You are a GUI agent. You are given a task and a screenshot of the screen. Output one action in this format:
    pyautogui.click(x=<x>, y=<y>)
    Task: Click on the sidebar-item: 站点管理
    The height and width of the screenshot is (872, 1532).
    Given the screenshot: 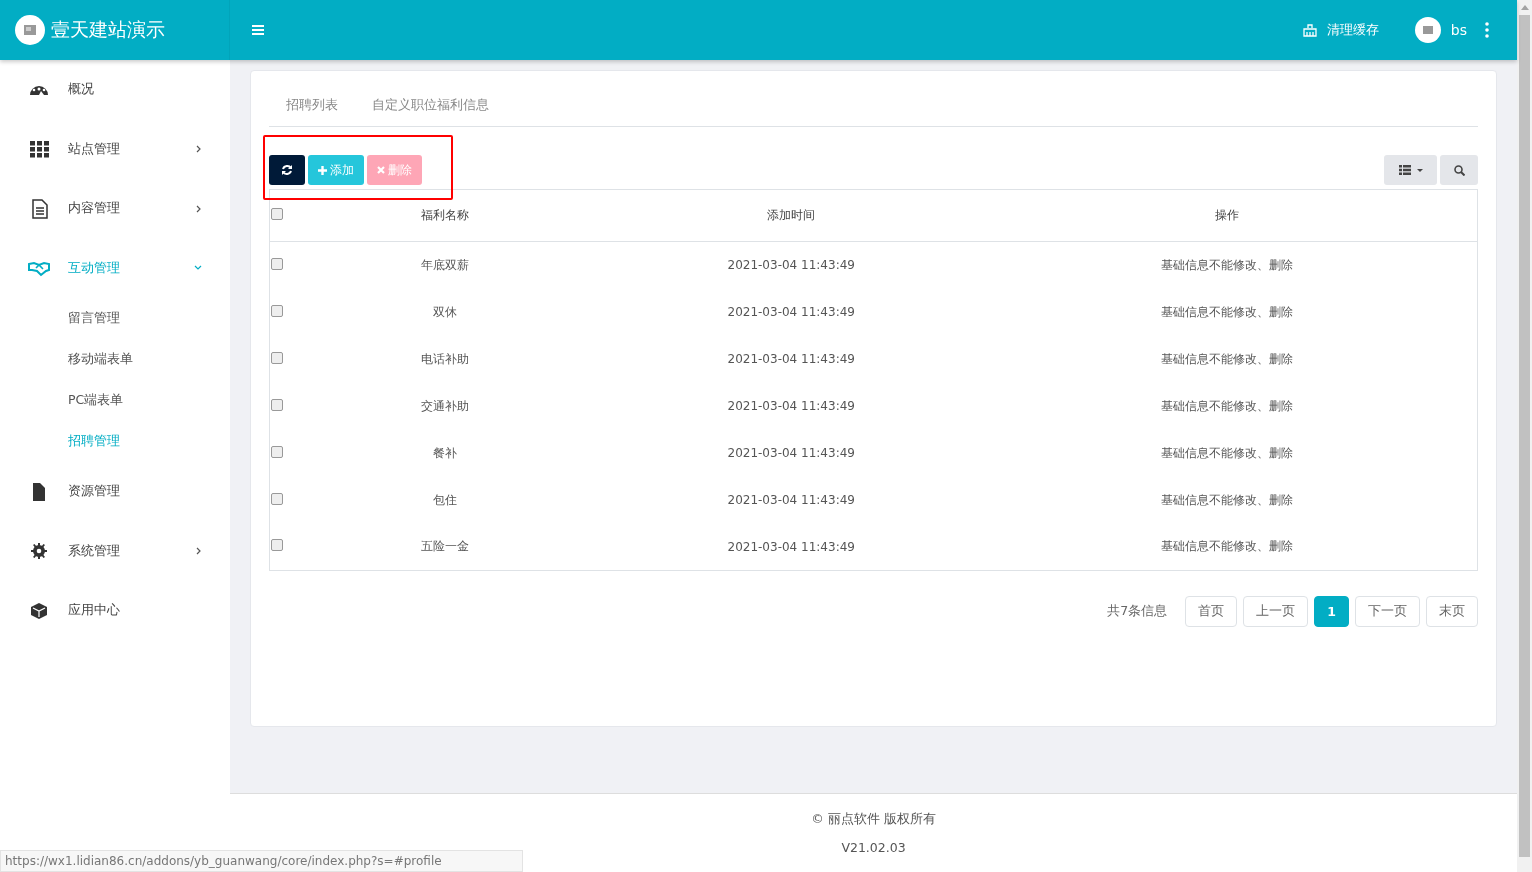 What is the action you would take?
    pyautogui.click(x=115, y=149)
    